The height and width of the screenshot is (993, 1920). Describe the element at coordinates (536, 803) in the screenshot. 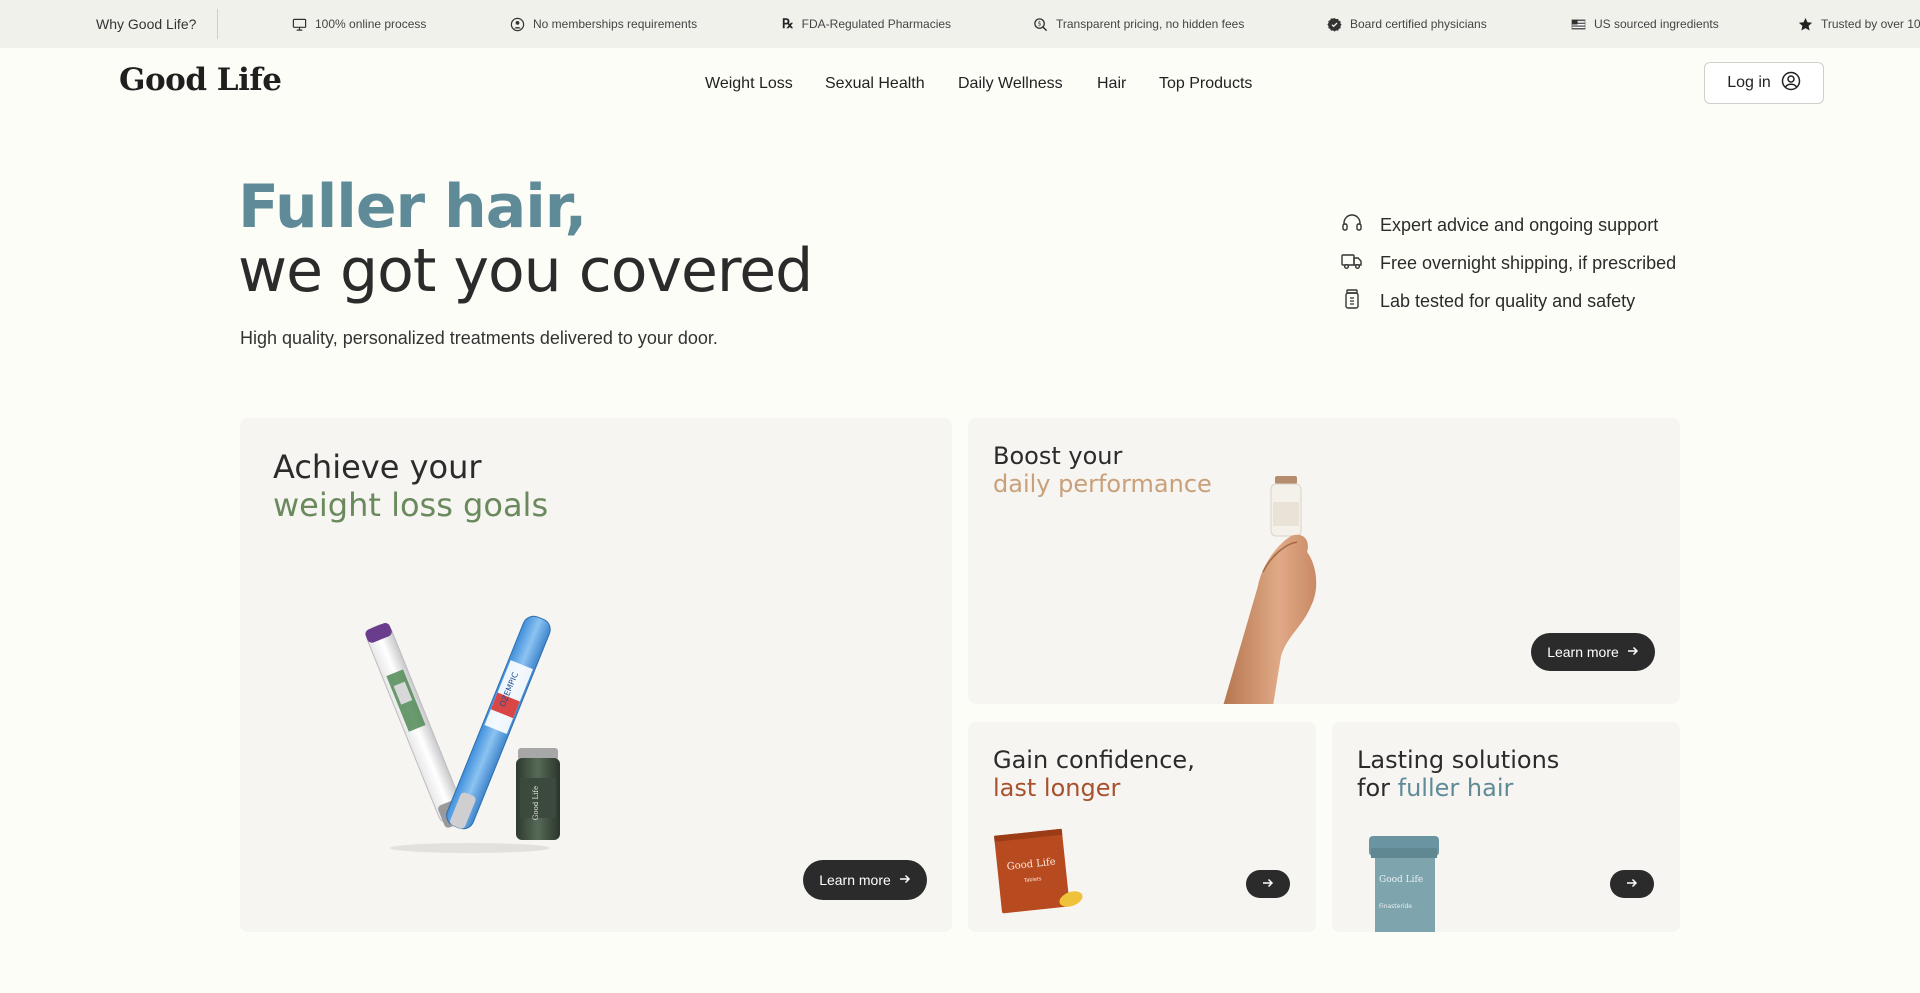

I see `vial-label: Good Life` at that location.